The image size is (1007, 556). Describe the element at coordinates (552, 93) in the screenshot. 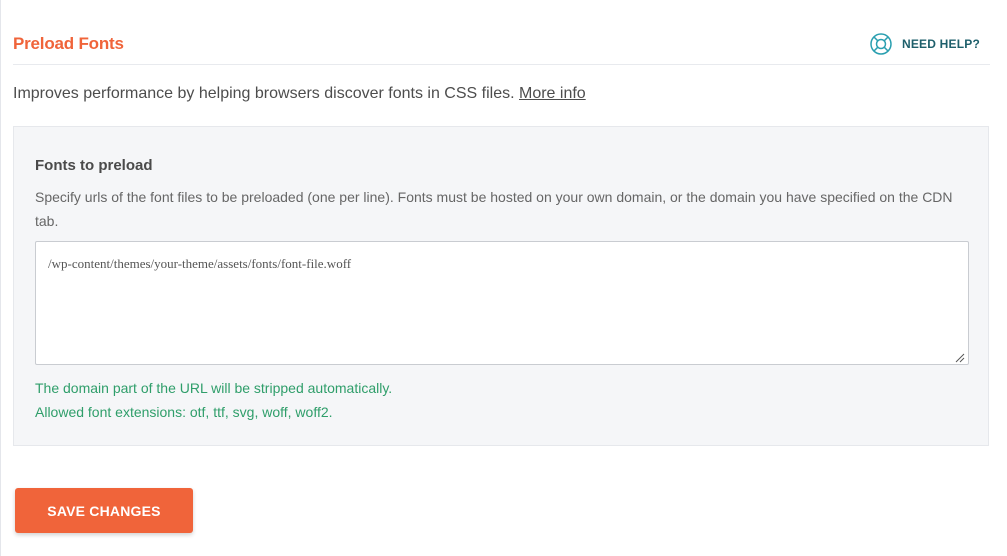

I see `more-info-link: More info` at that location.